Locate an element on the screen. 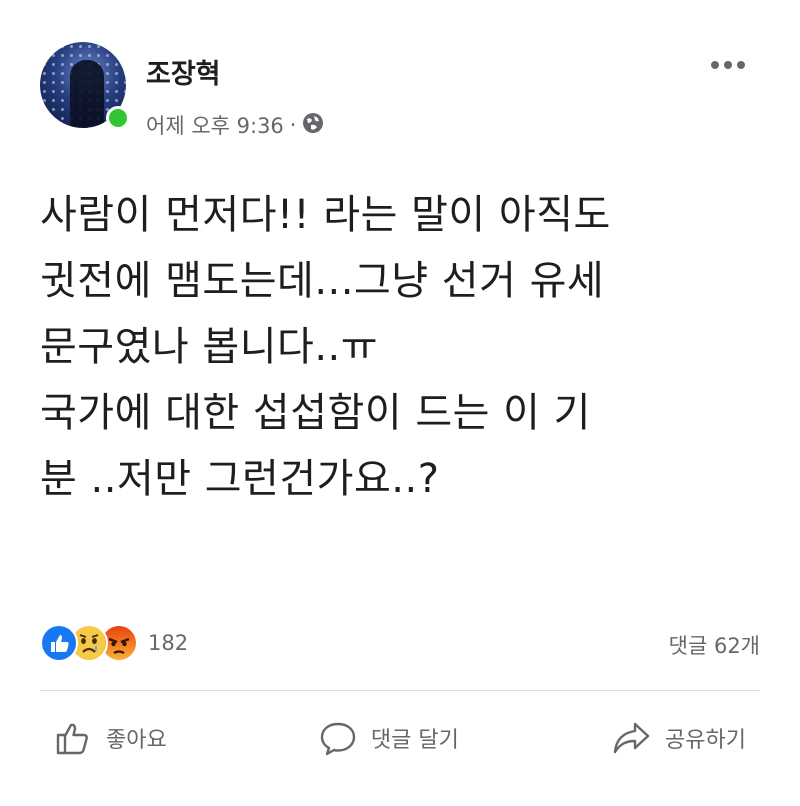 Image resolution: width=800 pixels, height=806 pixels. share-icon is located at coordinates (631, 738).